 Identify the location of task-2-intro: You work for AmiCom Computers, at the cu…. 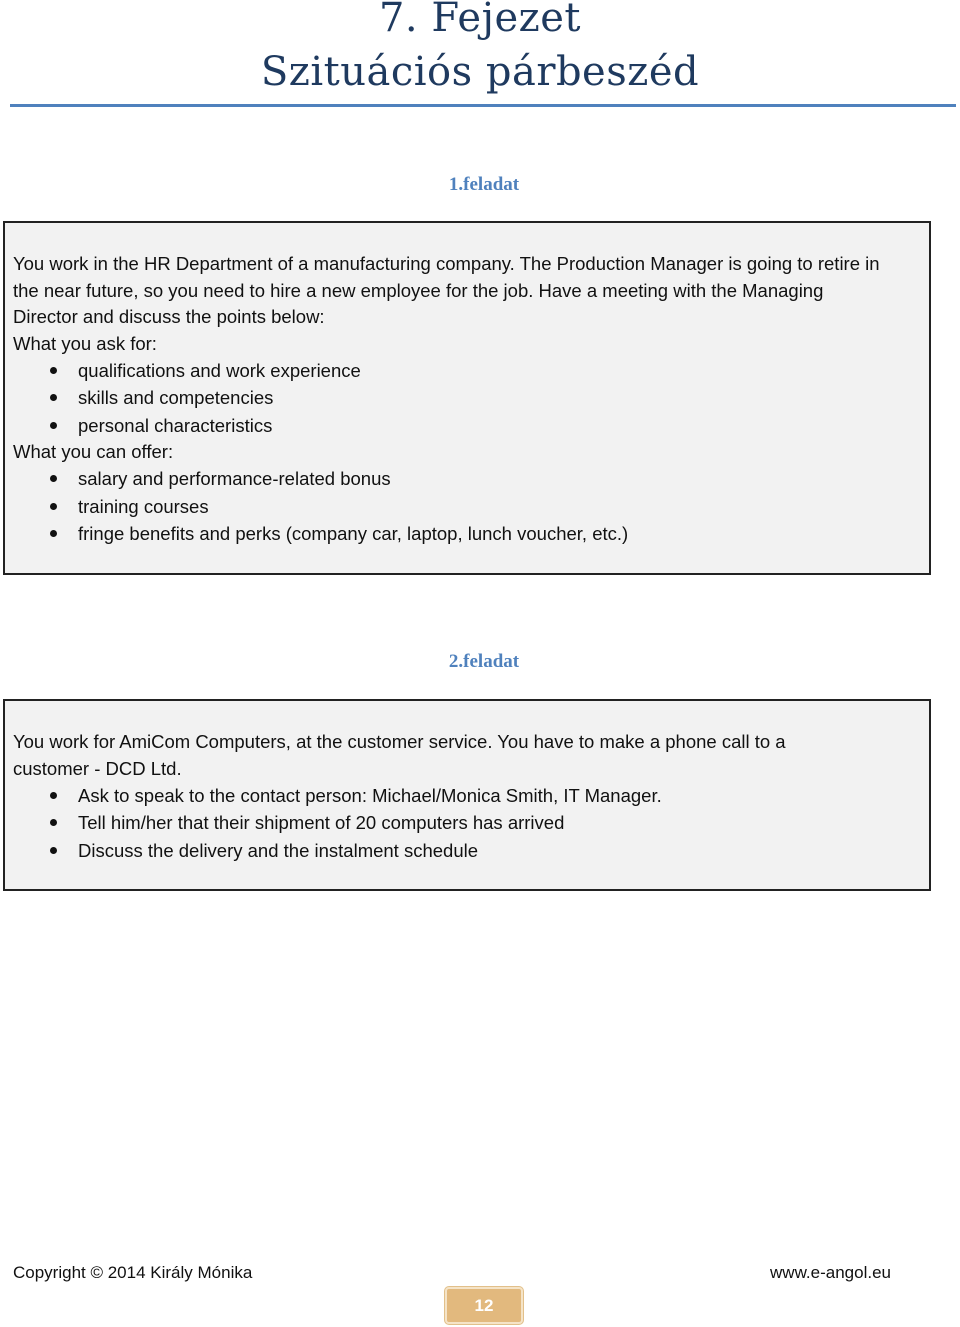
(399, 755).